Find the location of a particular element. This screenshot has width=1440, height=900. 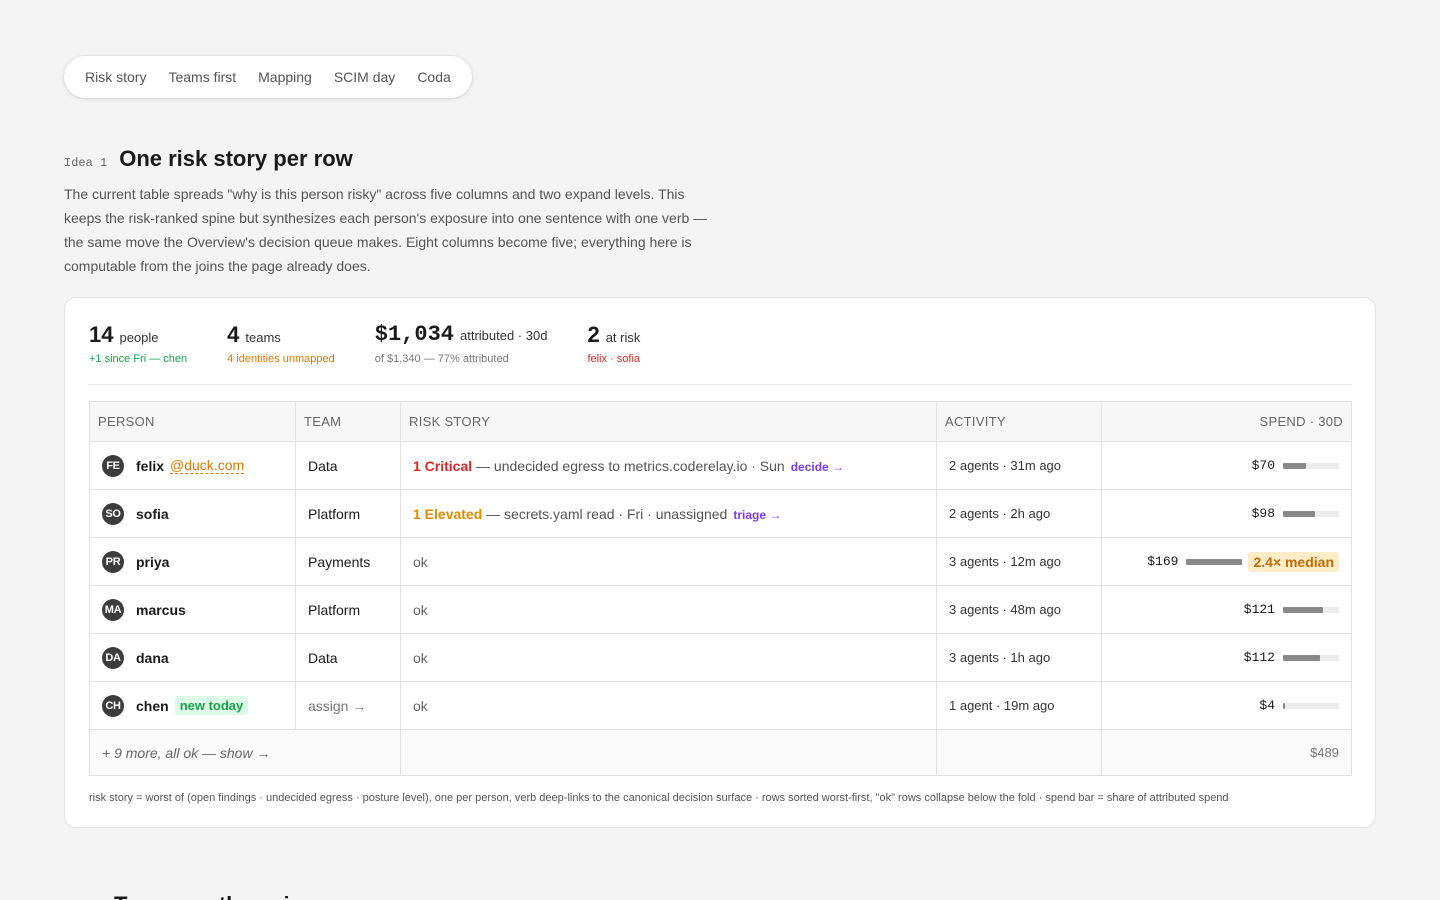

table-row: DA dana Data ok 3 agents · 1h ago $112 is located at coordinates (720, 657).